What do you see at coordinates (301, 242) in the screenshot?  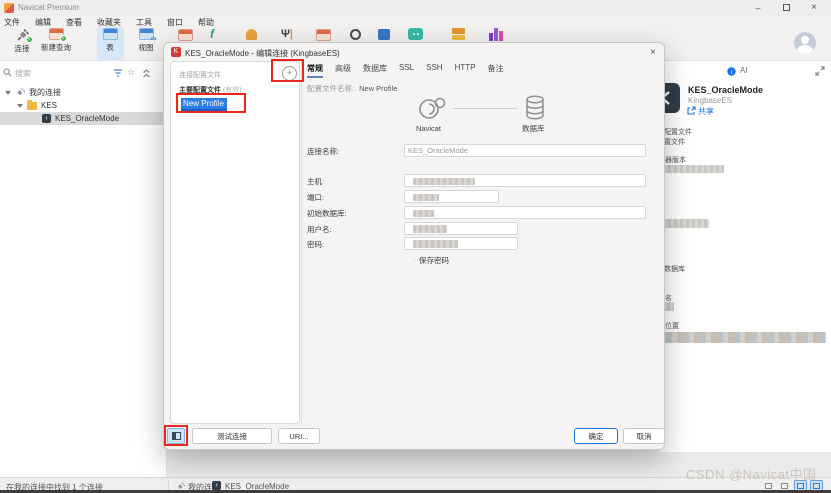 I see `dialog-panel-divider` at bounding box center [301, 242].